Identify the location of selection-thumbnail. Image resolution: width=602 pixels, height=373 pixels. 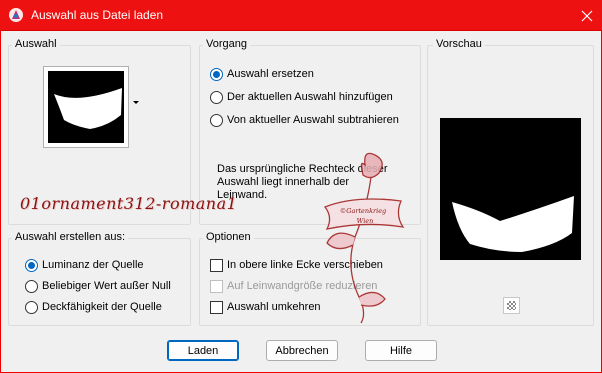
(86, 107).